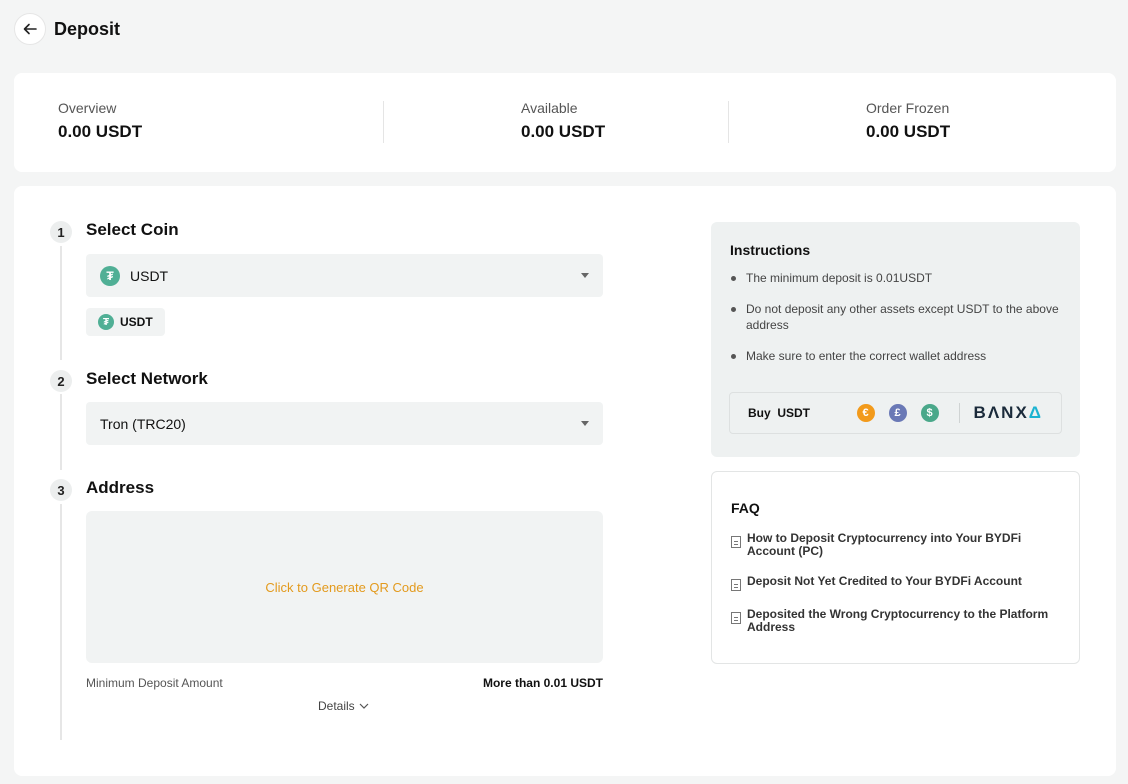 This screenshot has width=1128, height=784. Describe the element at coordinates (344, 423) in the screenshot. I see `network-select: Tron (TRC20)` at that location.